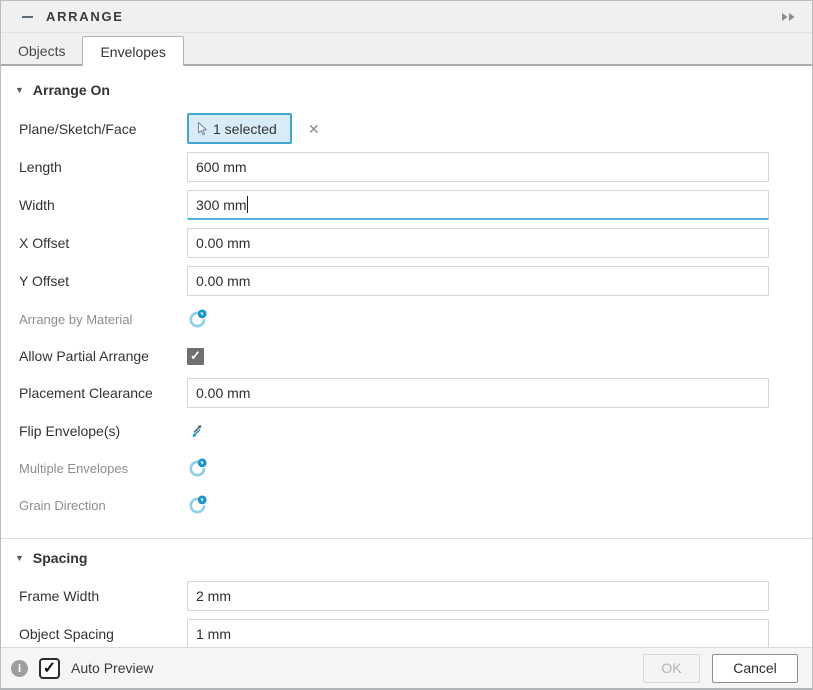 This screenshot has height=690, width=813. What do you see at coordinates (78, 128) in the screenshot?
I see `field-label: Plane/Sketch/Face` at bounding box center [78, 128].